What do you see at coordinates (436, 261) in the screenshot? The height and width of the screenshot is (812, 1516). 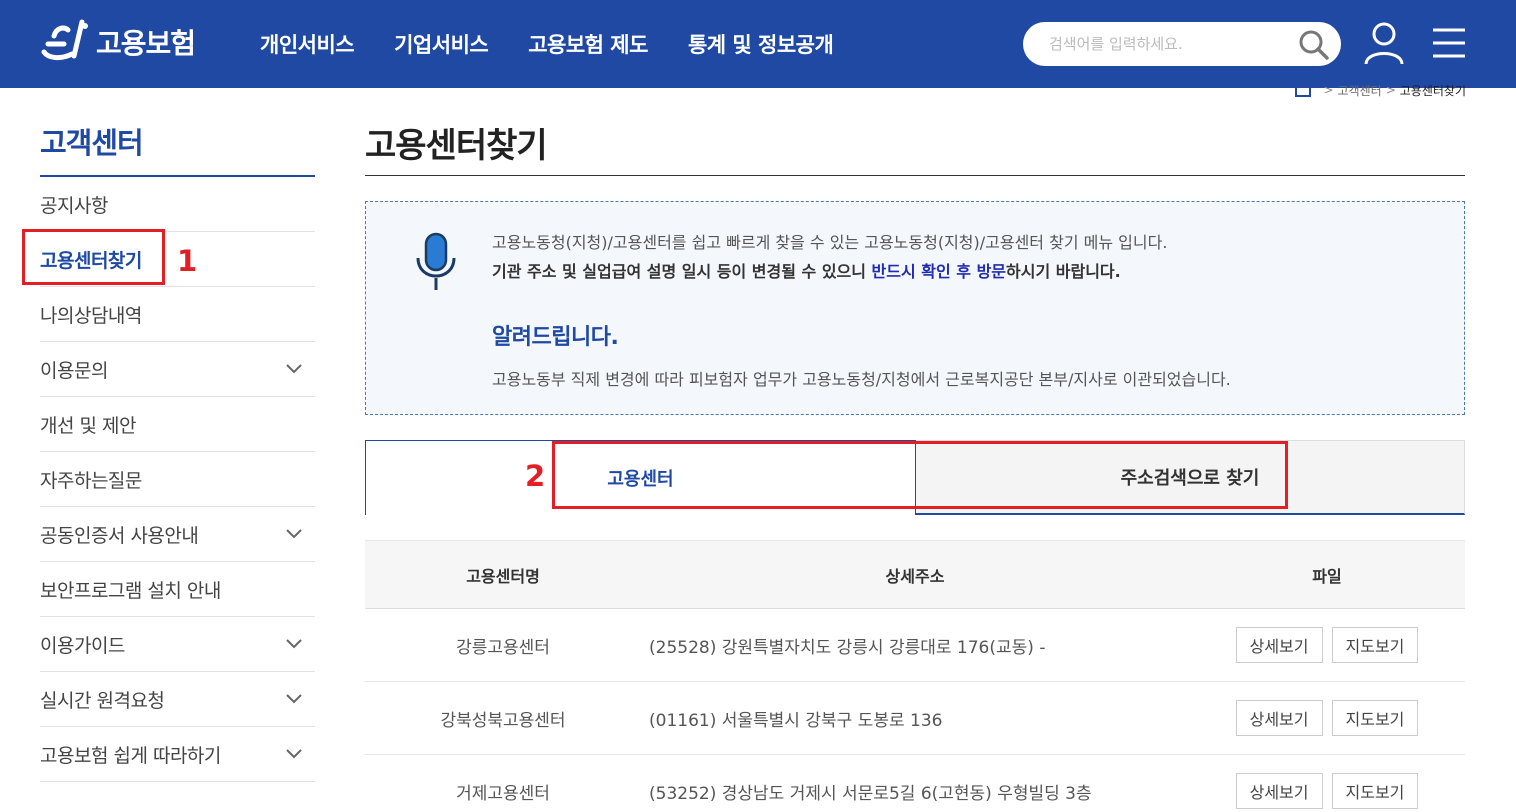 I see `microphone-icon` at bounding box center [436, 261].